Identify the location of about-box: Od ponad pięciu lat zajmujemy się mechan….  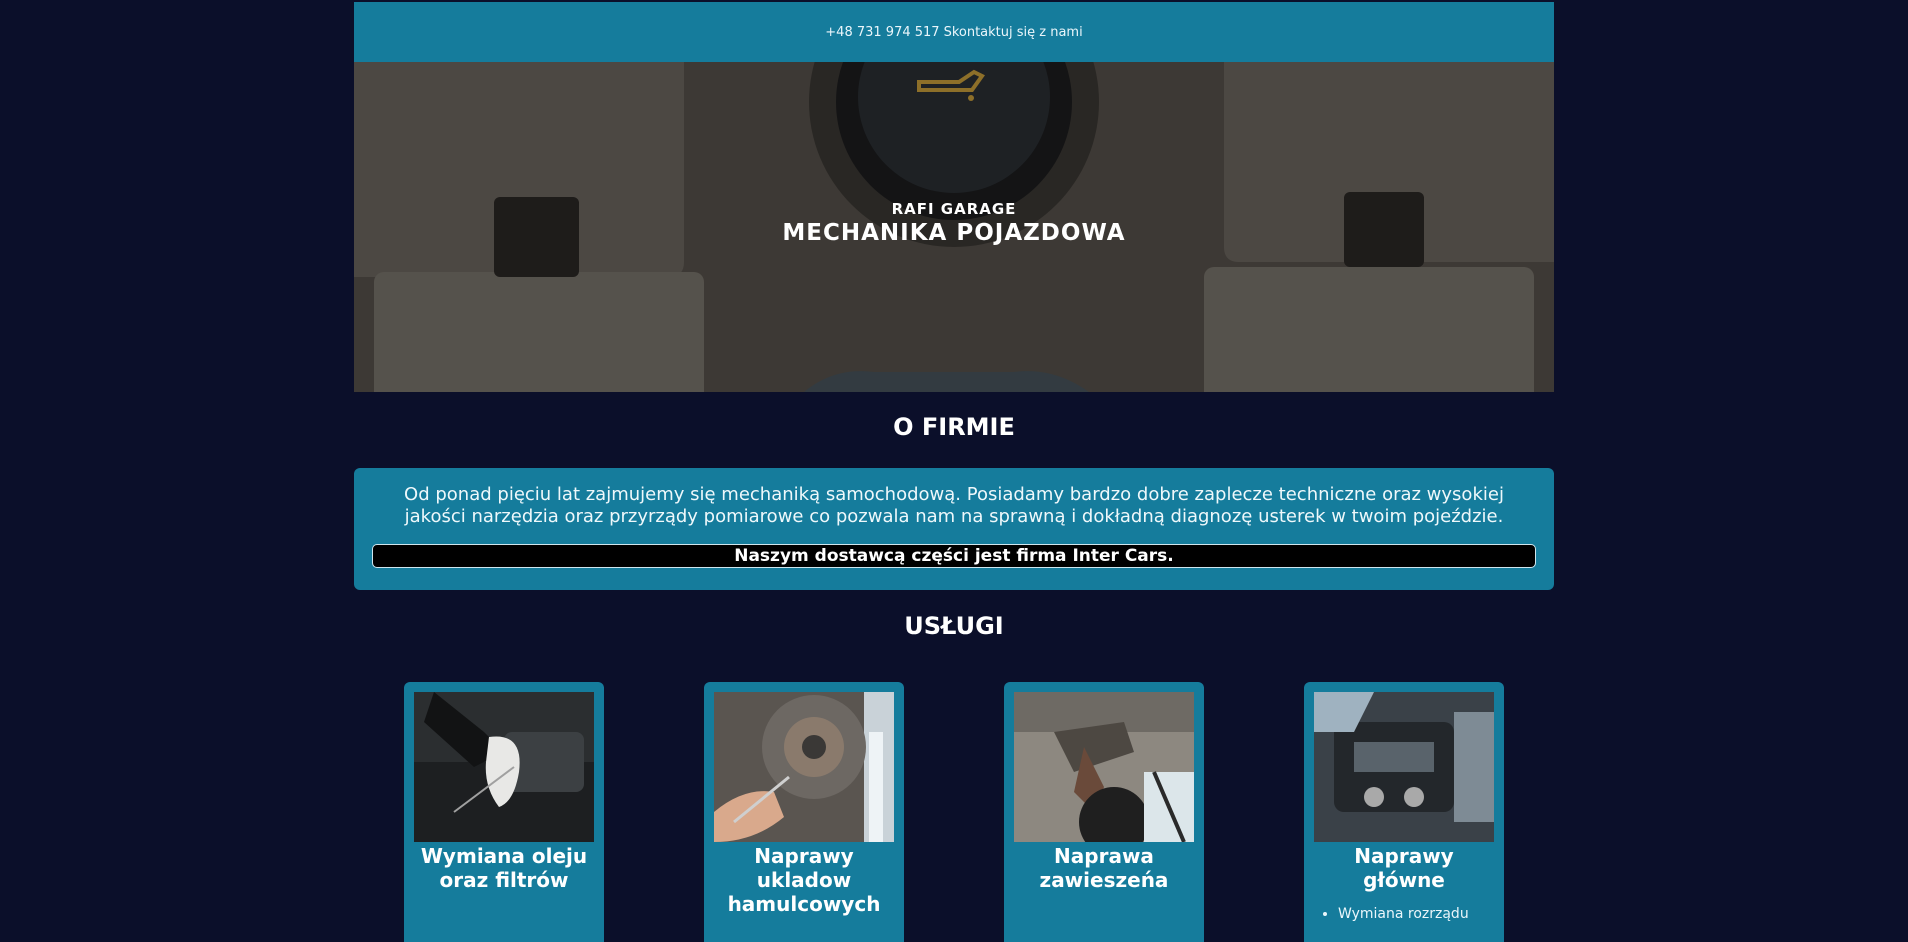
(954, 529).